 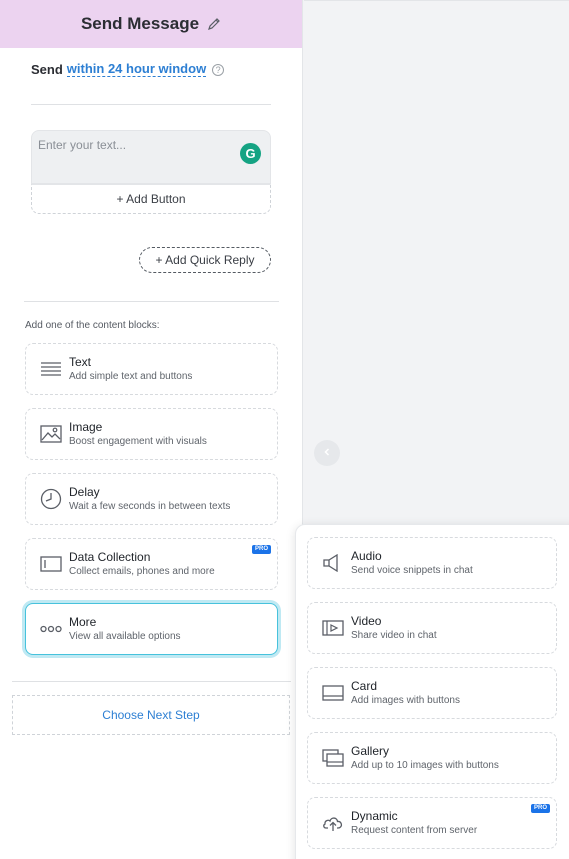 What do you see at coordinates (333, 693) in the screenshot?
I see `card-icon` at bounding box center [333, 693].